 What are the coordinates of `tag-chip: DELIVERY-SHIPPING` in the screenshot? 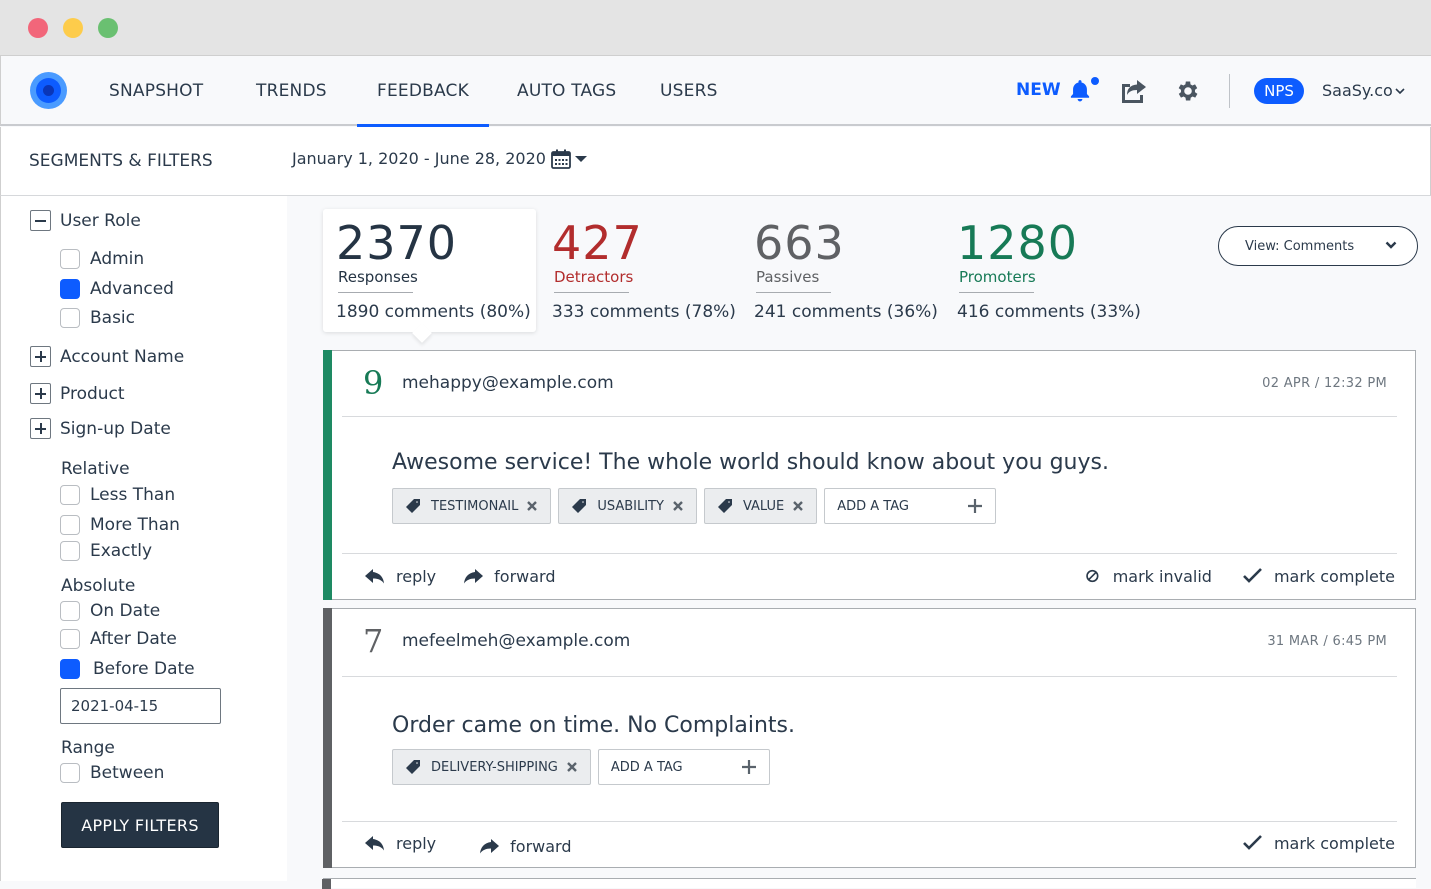 It's located at (491, 767).